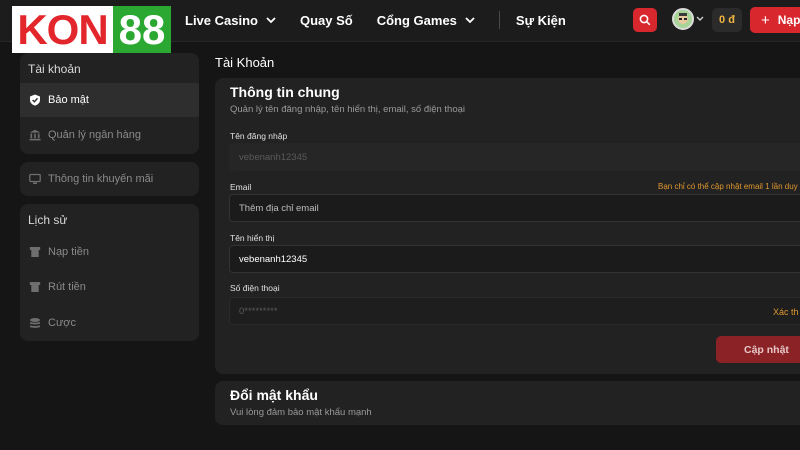 The height and width of the screenshot is (450, 800). What do you see at coordinates (221, 20) in the screenshot?
I see `nav-live-casino-label: Live Casino` at bounding box center [221, 20].